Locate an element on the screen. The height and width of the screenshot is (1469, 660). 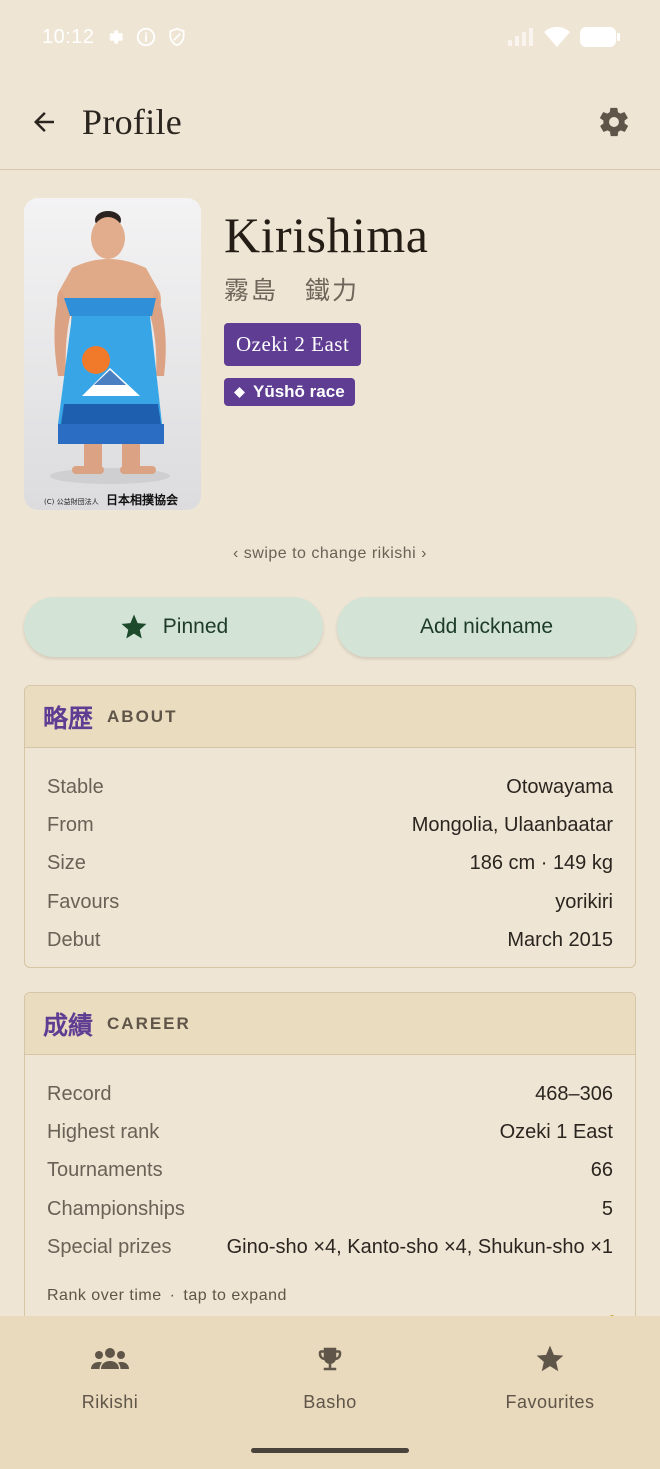
row-value: 66 is located at coordinates (601, 1170).